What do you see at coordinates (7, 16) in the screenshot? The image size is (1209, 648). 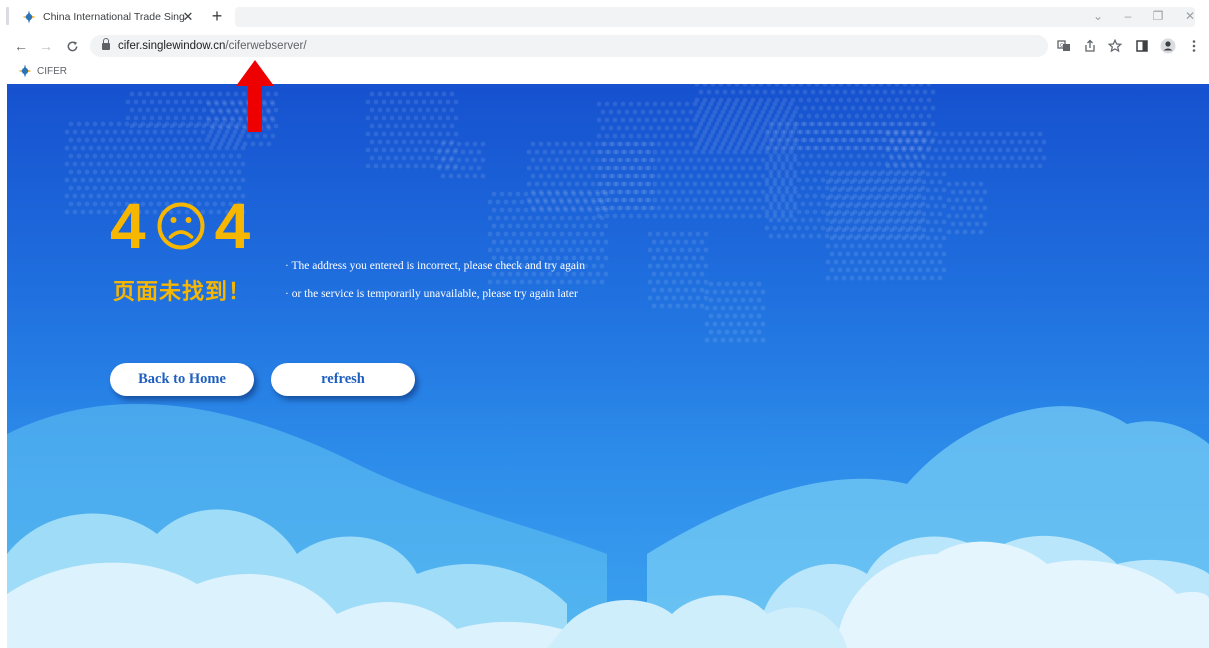 I see `tab-strip-edge` at bounding box center [7, 16].